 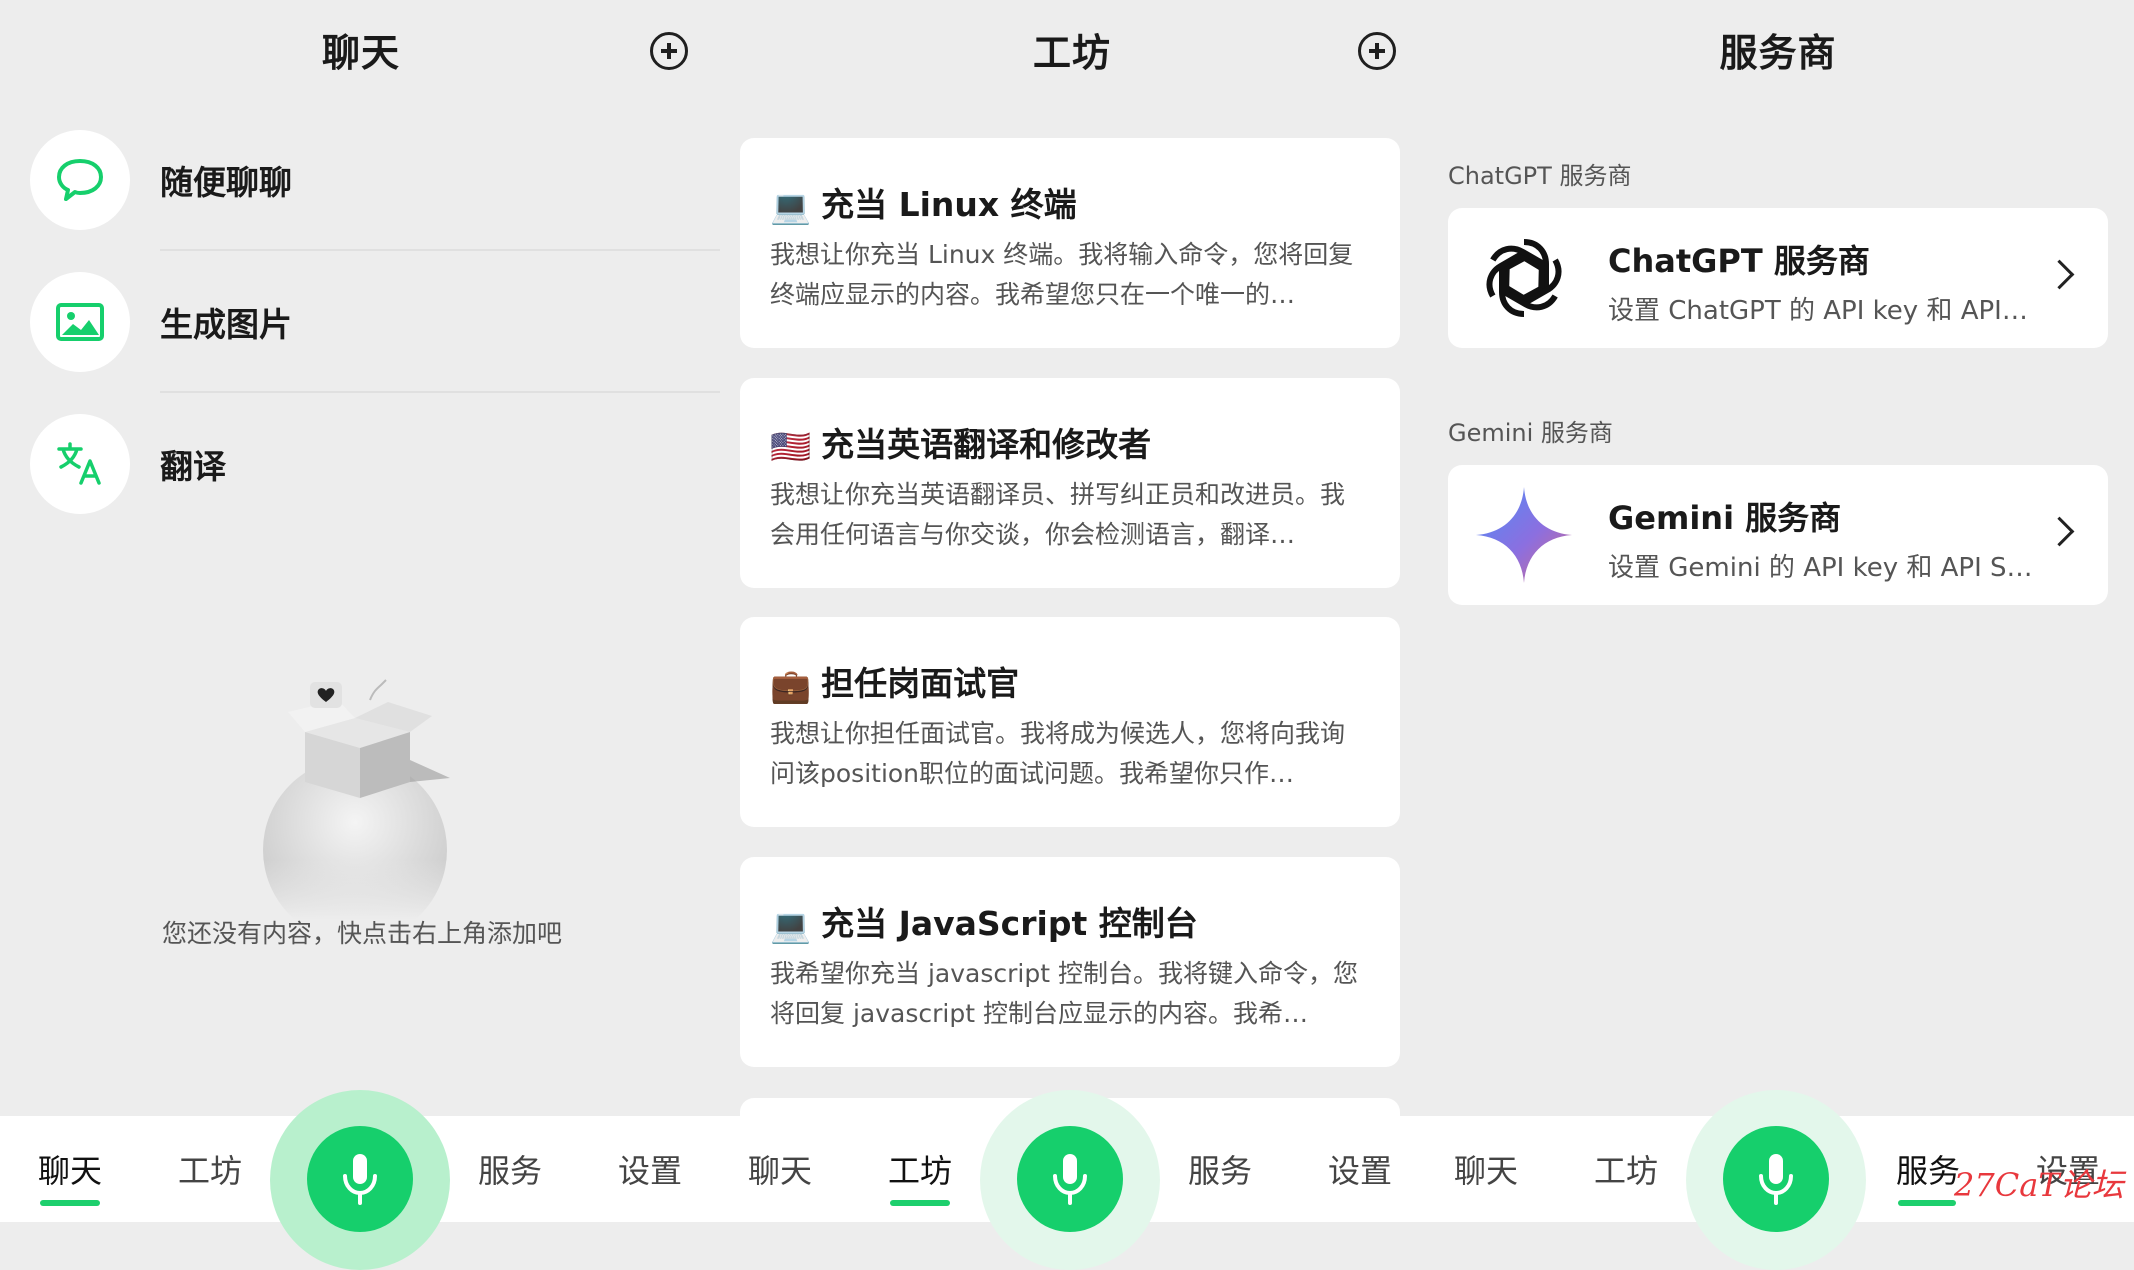 I want to click on gemini-sparkle-icon, so click(x=1524, y=535).